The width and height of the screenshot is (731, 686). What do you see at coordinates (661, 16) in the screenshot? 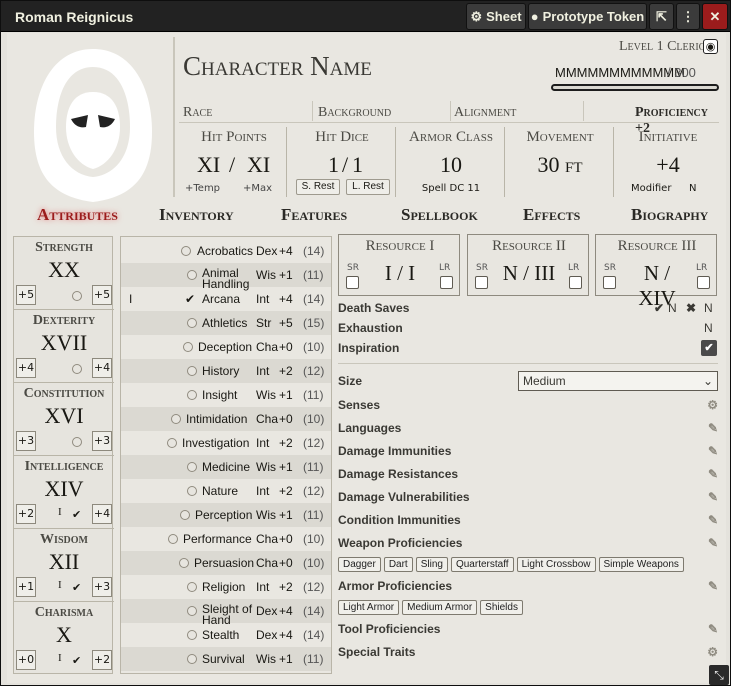
I see `popout-button: ⇱` at bounding box center [661, 16].